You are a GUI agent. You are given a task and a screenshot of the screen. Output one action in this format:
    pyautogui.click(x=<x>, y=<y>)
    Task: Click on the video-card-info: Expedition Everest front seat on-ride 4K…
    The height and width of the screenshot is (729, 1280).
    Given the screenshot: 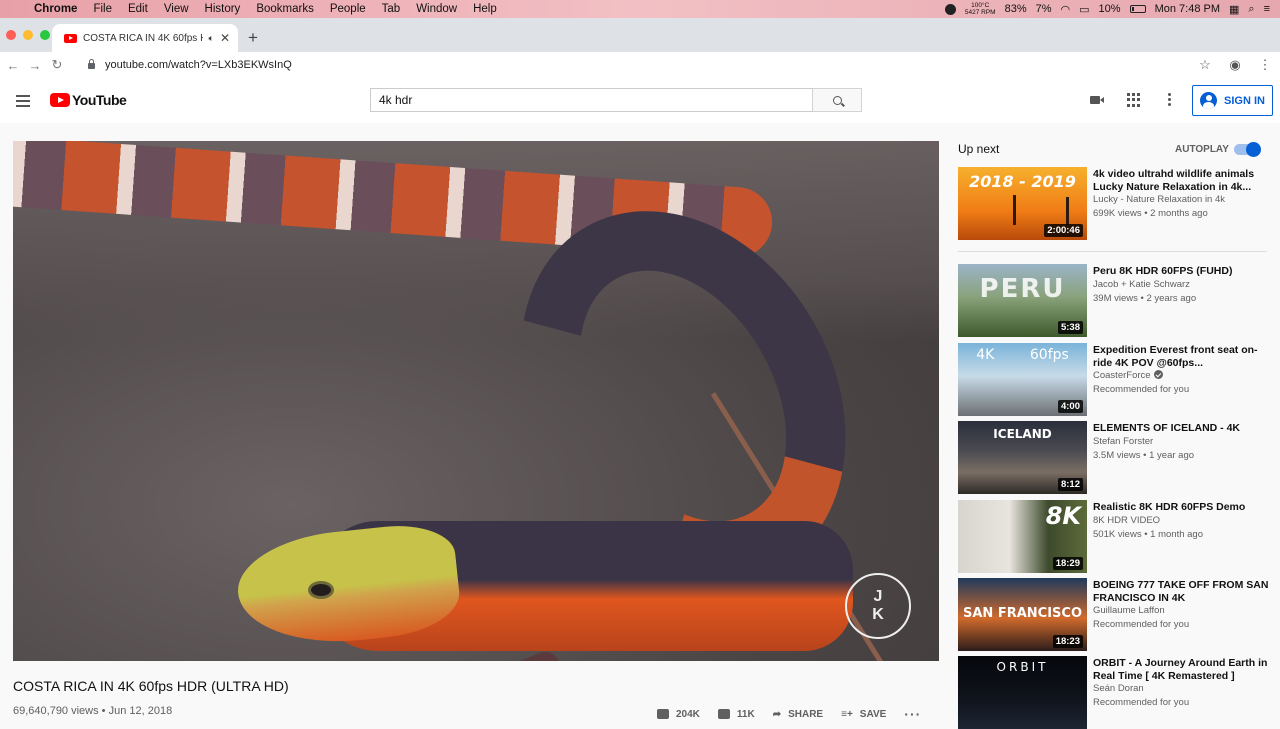 What is the action you would take?
    pyautogui.click(x=1183, y=370)
    